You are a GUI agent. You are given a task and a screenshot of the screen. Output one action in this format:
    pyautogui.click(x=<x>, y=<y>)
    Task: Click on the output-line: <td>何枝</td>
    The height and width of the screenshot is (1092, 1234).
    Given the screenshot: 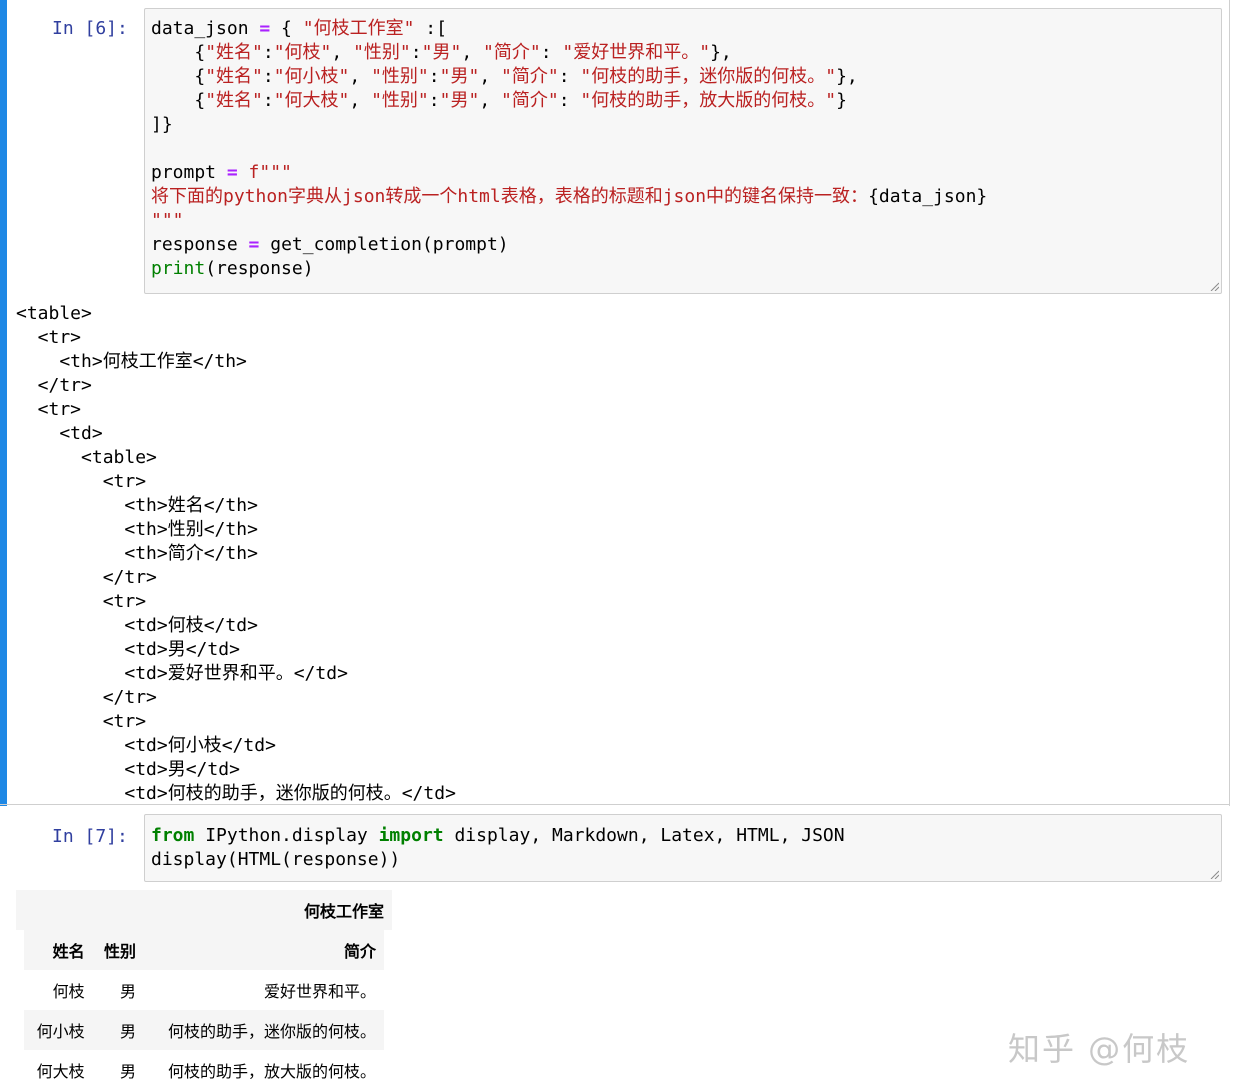 What is the action you would take?
    pyautogui.click(x=137, y=625)
    